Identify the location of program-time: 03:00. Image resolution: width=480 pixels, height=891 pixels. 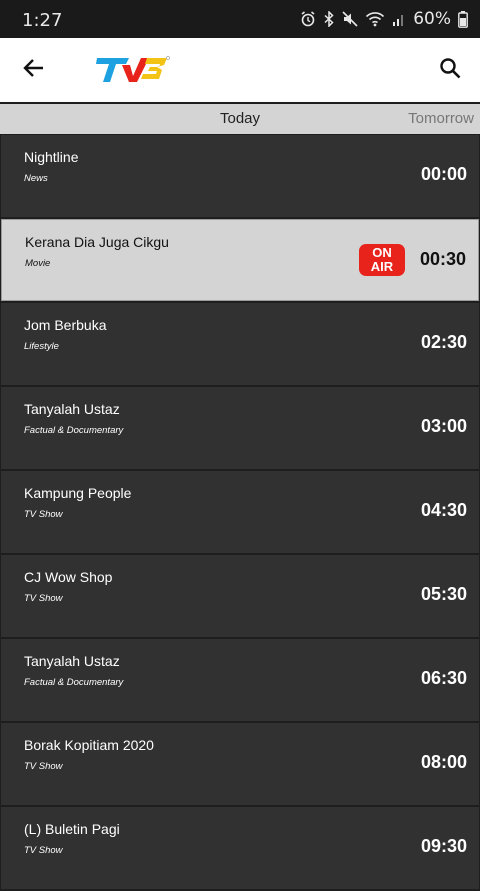
(443, 426).